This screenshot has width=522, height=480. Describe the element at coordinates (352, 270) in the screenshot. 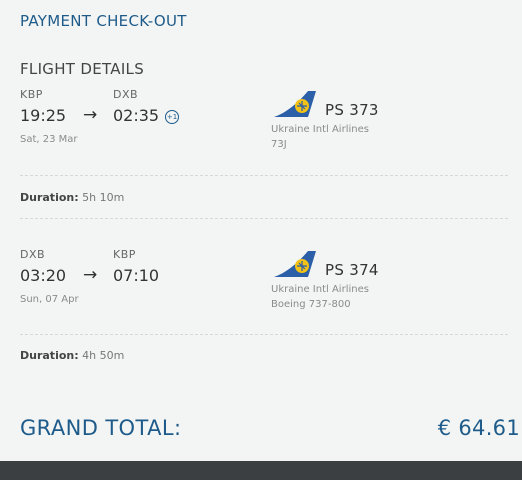

I see `flight-number: PS 374` at that location.